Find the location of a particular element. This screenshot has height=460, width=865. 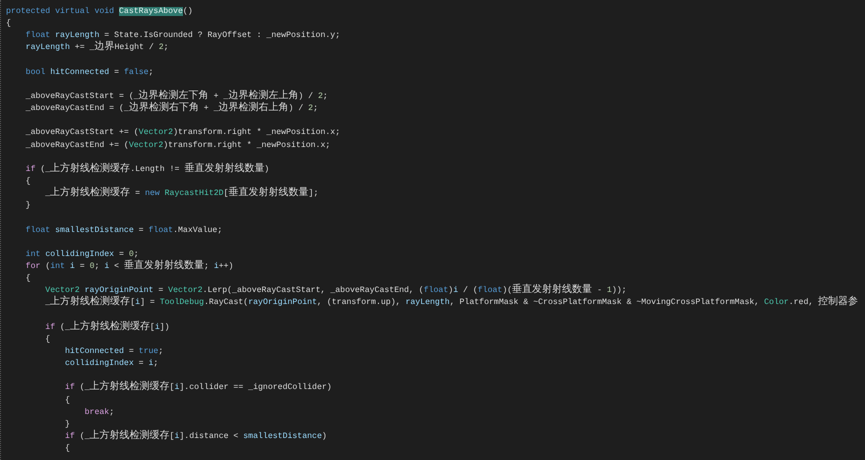

code-line: _上方射线检测缓存 = new RaycastHit2D[垂直发射射线数量]; is located at coordinates (182, 194).